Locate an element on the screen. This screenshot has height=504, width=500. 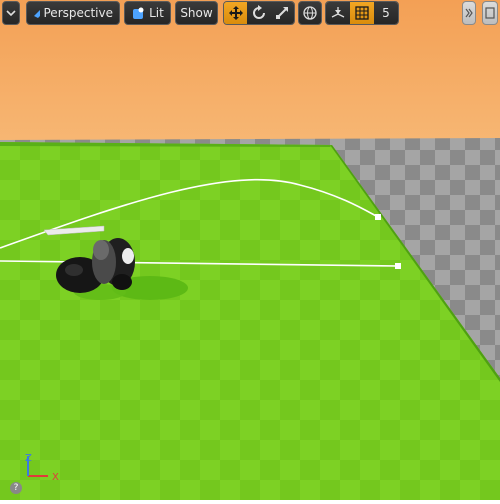
show-button: Show is located at coordinates (196, 13).